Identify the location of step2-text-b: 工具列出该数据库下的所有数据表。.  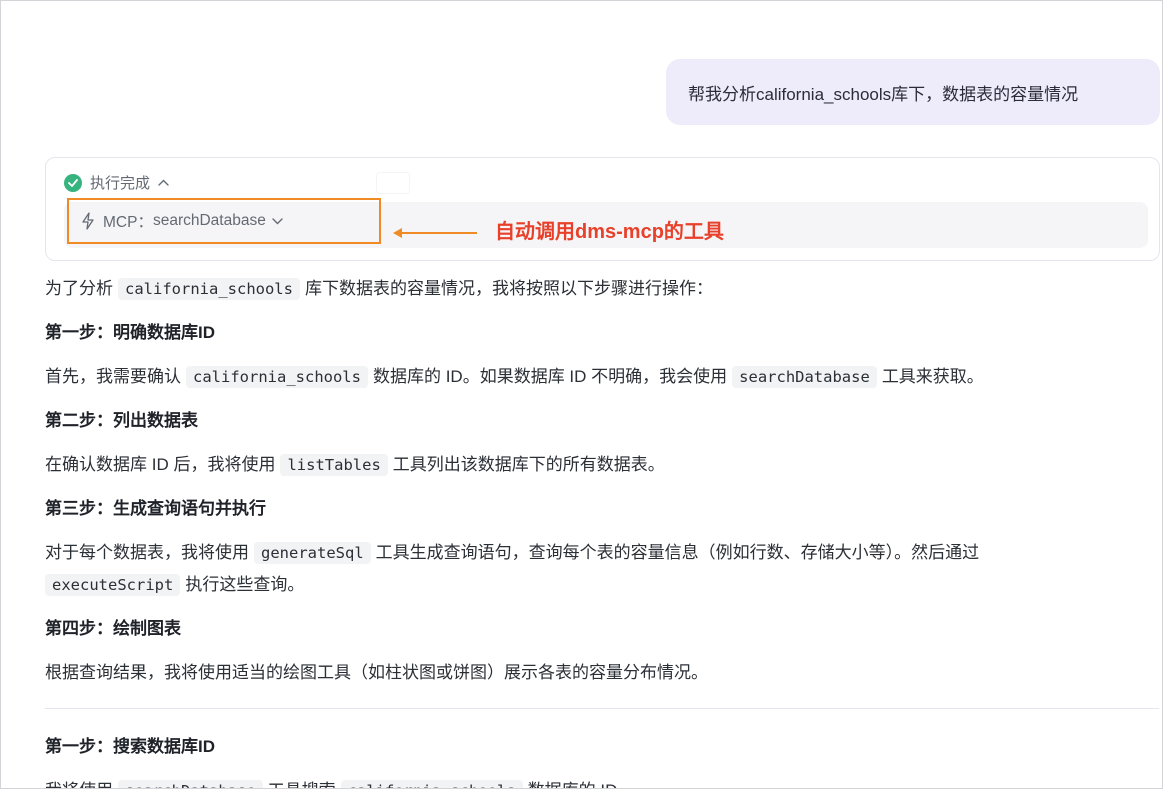
(528, 464).